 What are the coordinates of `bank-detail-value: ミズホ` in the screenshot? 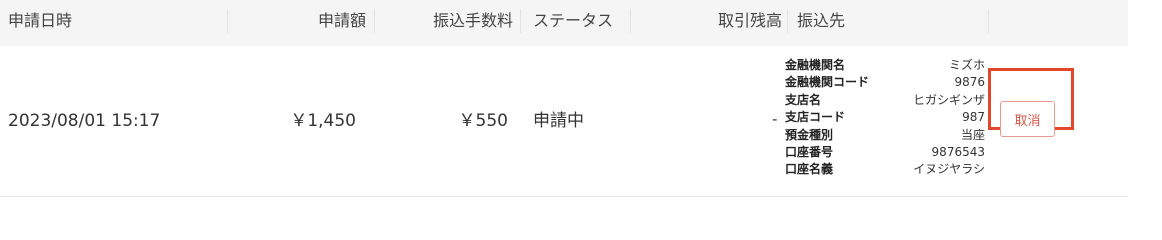 It's located at (966, 65).